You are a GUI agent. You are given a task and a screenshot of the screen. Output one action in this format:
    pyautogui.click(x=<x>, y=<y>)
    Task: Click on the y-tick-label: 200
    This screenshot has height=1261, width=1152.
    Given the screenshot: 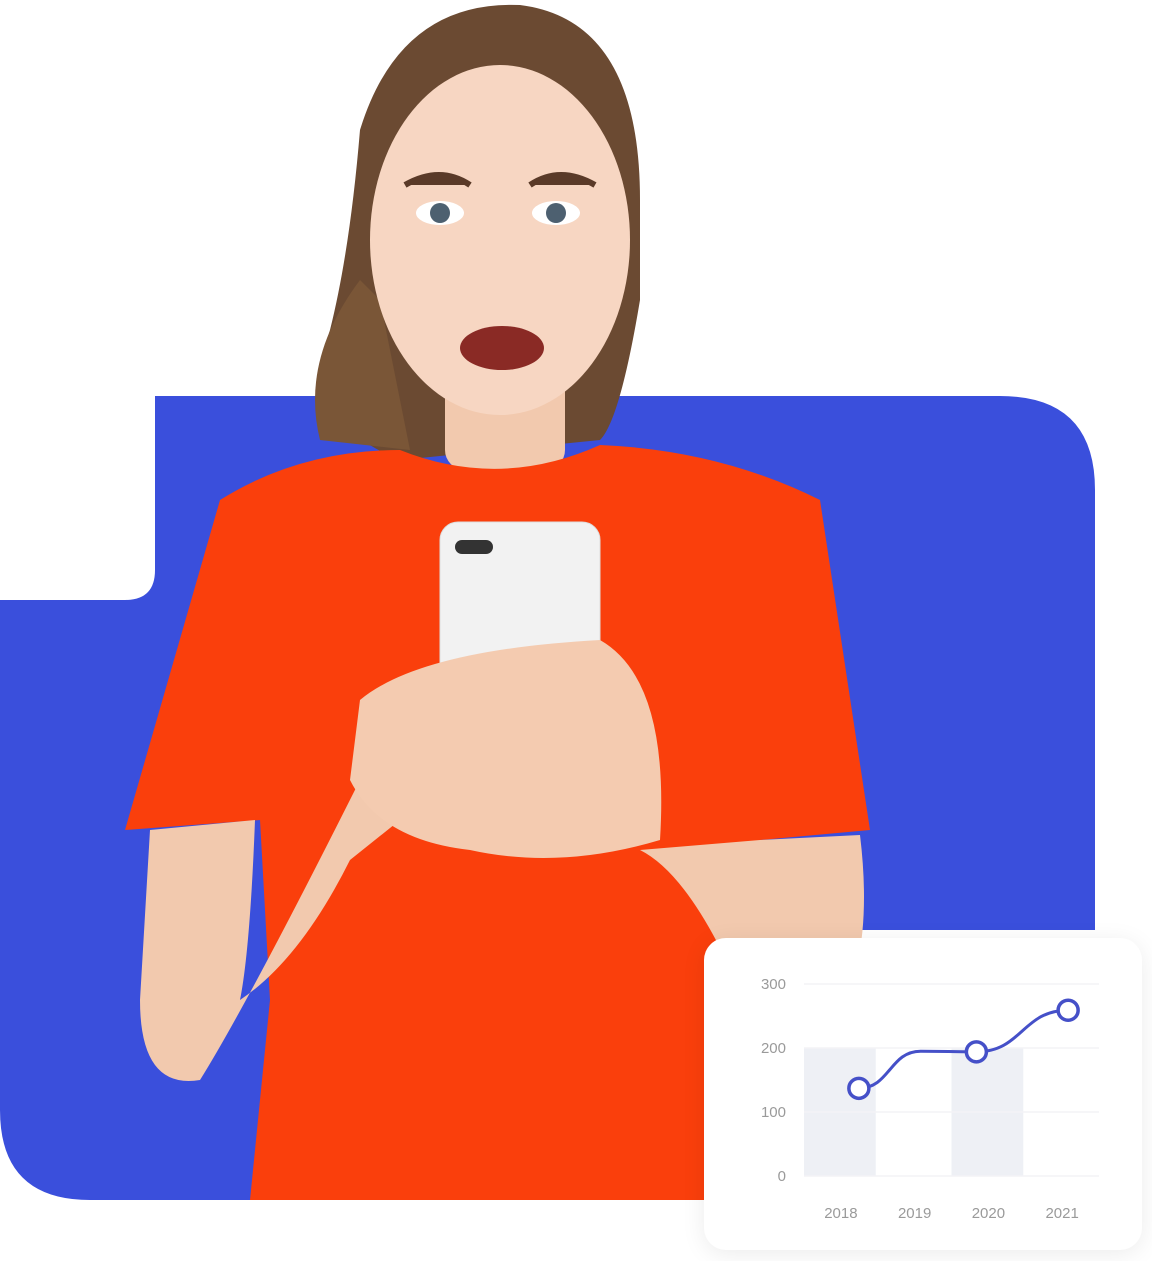 What is the action you would take?
    pyautogui.click(x=773, y=1048)
    